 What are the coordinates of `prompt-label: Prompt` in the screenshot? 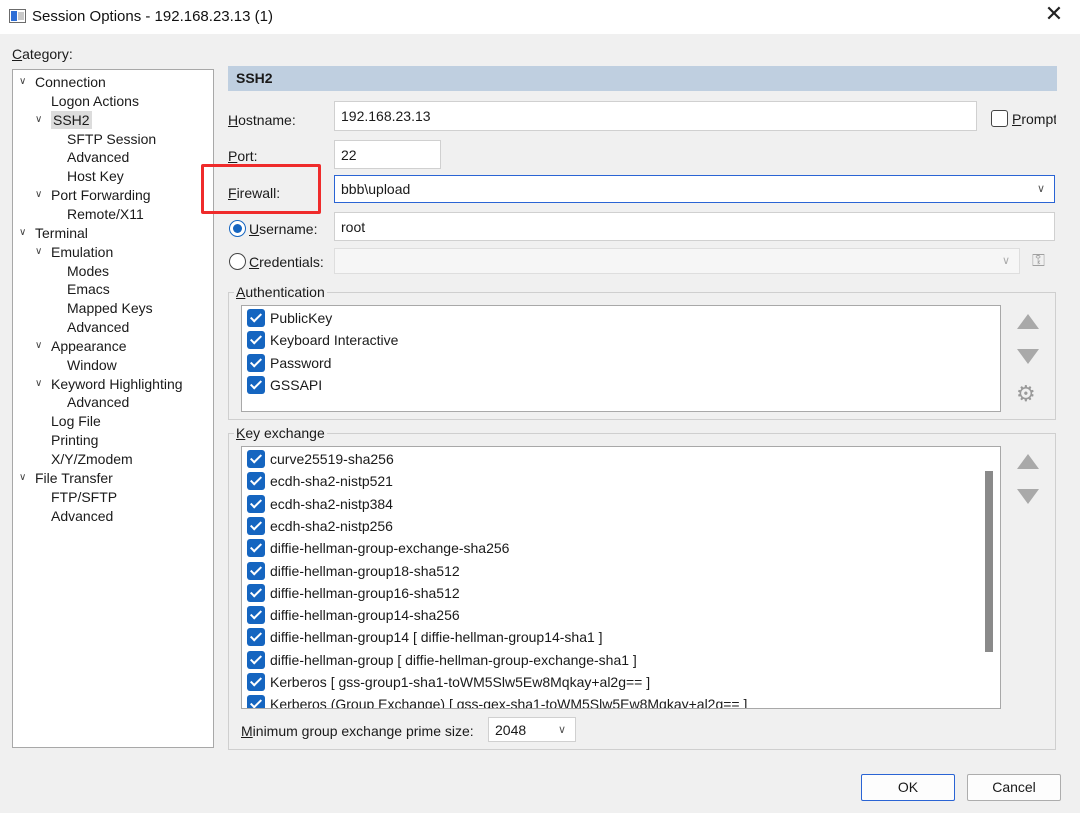 It's located at (1034, 119).